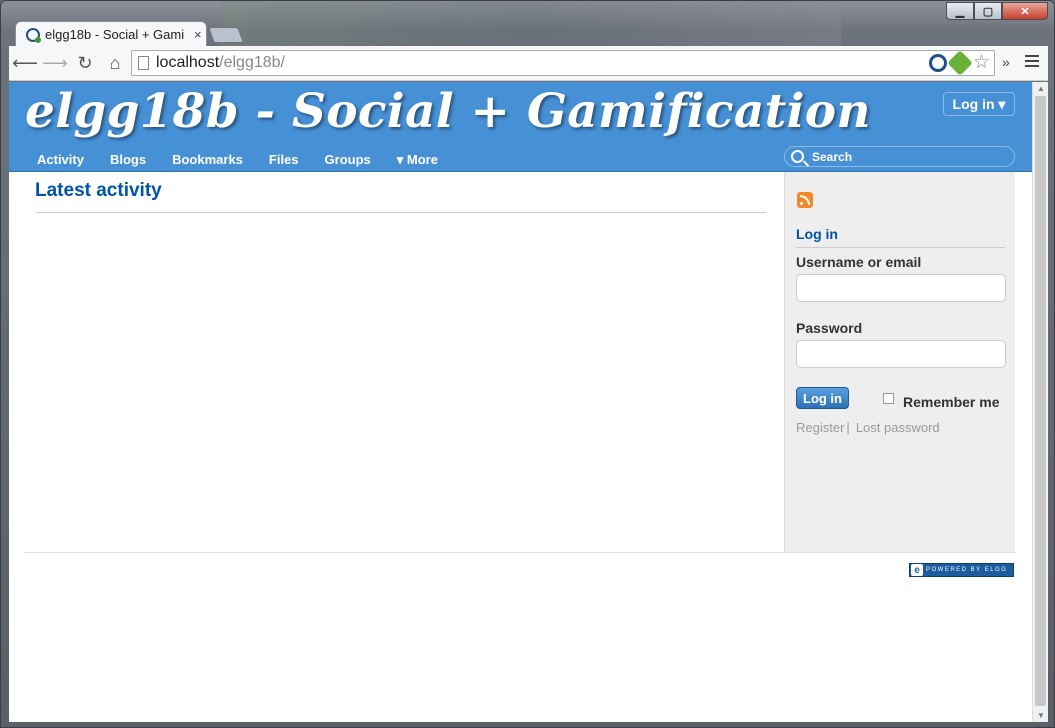  I want to click on lost-password-link: Lost password, so click(898, 427).